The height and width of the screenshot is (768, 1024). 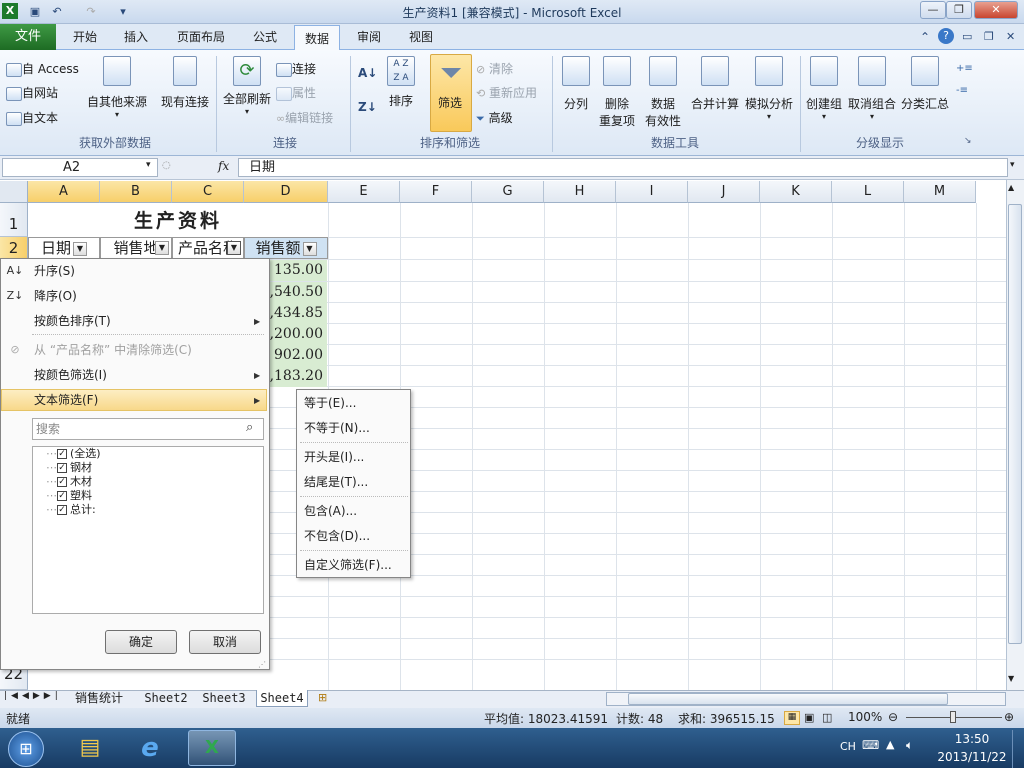 What do you see at coordinates (296, 68) in the screenshot?
I see `connections-button: 连接` at bounding box center [296, 68].